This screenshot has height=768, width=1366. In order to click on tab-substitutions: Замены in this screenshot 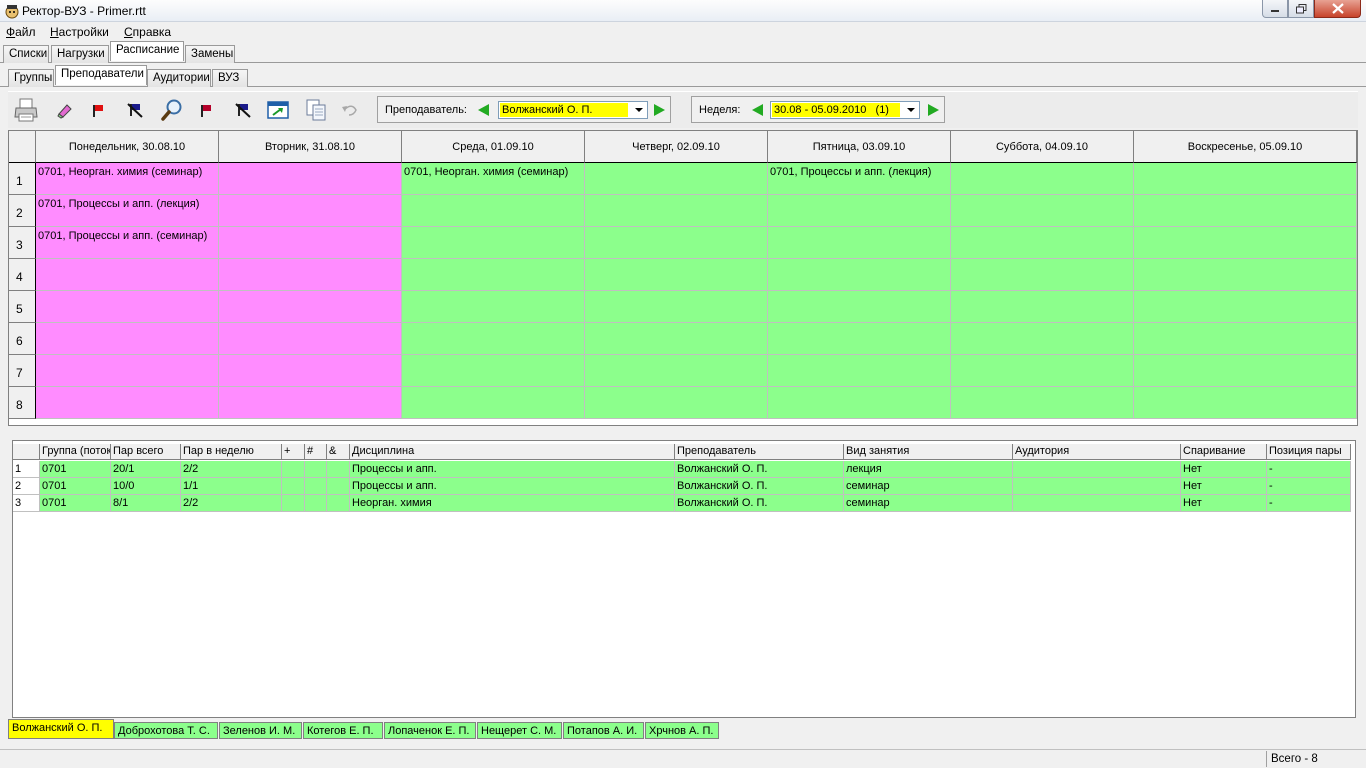, I will do `click(210, 54)`.